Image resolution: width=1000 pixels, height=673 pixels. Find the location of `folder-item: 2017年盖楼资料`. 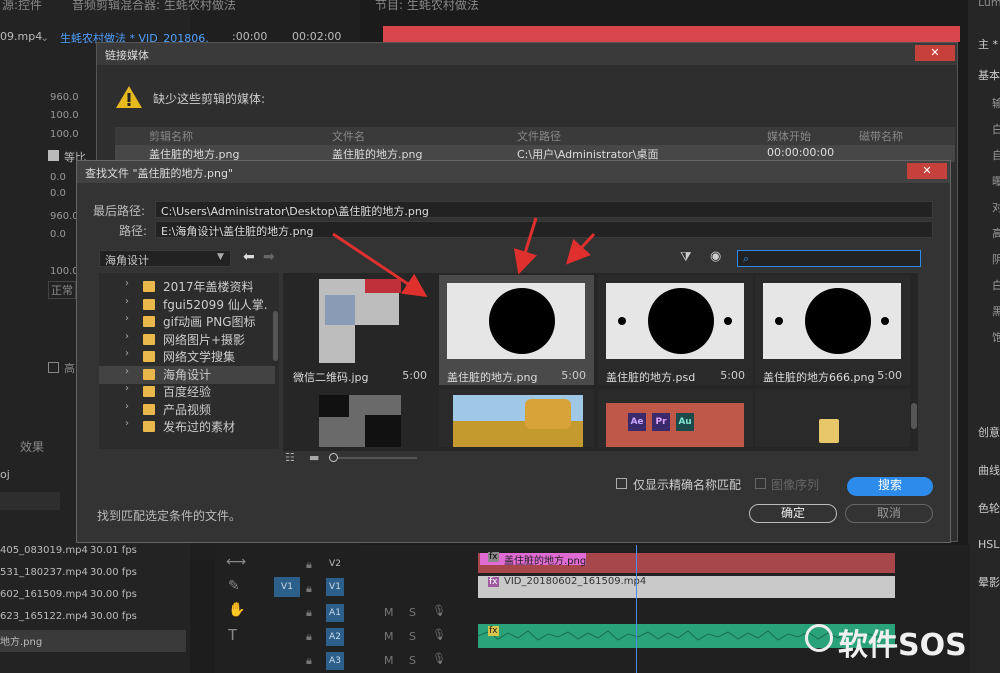

folder-item: 2017年盖楼资料 is located at coordinates (208, 286).